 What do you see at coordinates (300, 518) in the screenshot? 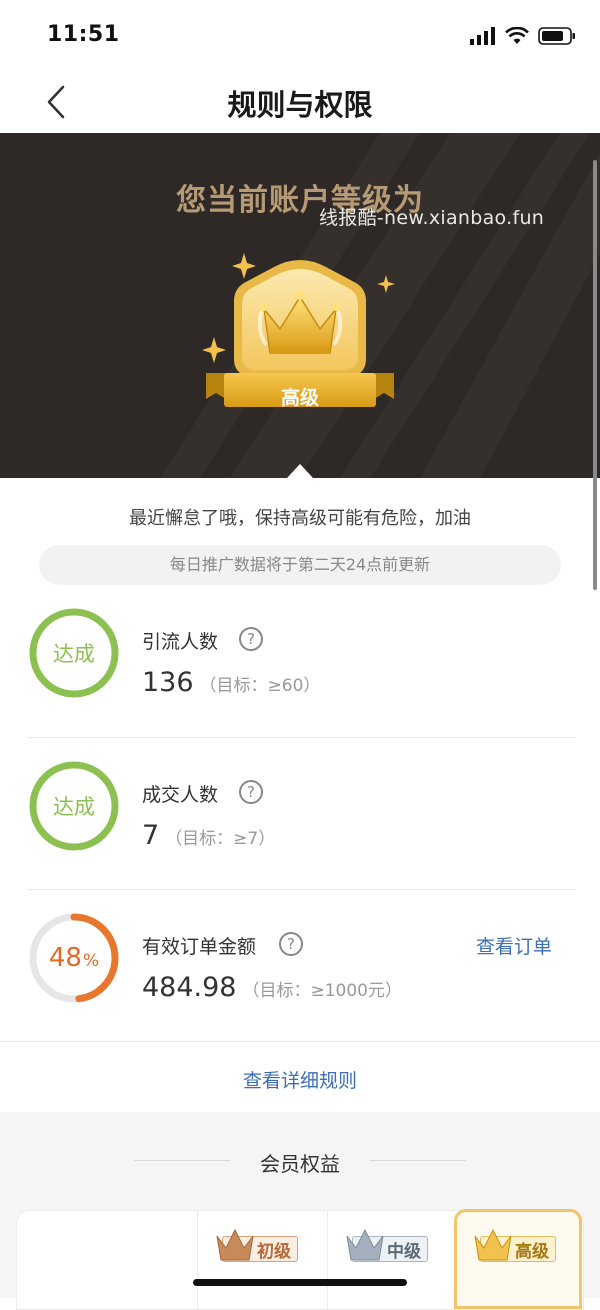
I see `warning-text: 最近懈怠了哦，保持高级可能有危险，加油` at bounding box center [300, 518].